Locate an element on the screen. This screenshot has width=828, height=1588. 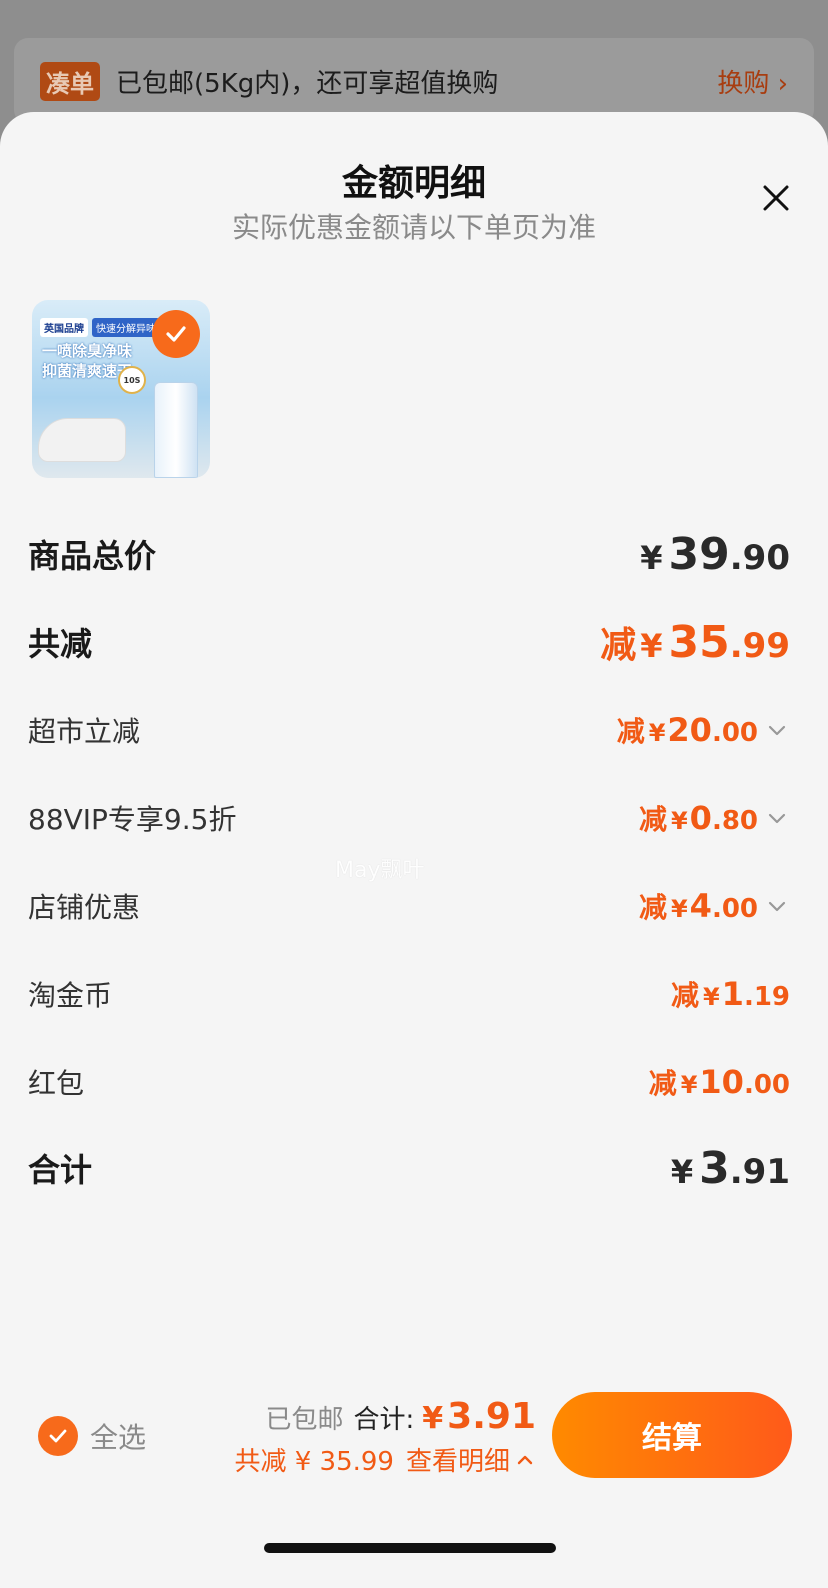
price-row-amount: 减 ¥4.00 is located at coordinates (714, 906).